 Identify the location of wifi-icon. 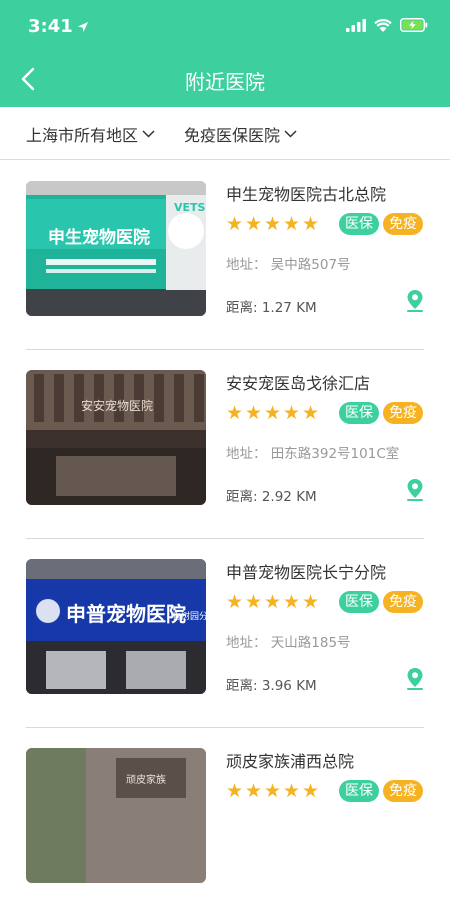
(383, 25).